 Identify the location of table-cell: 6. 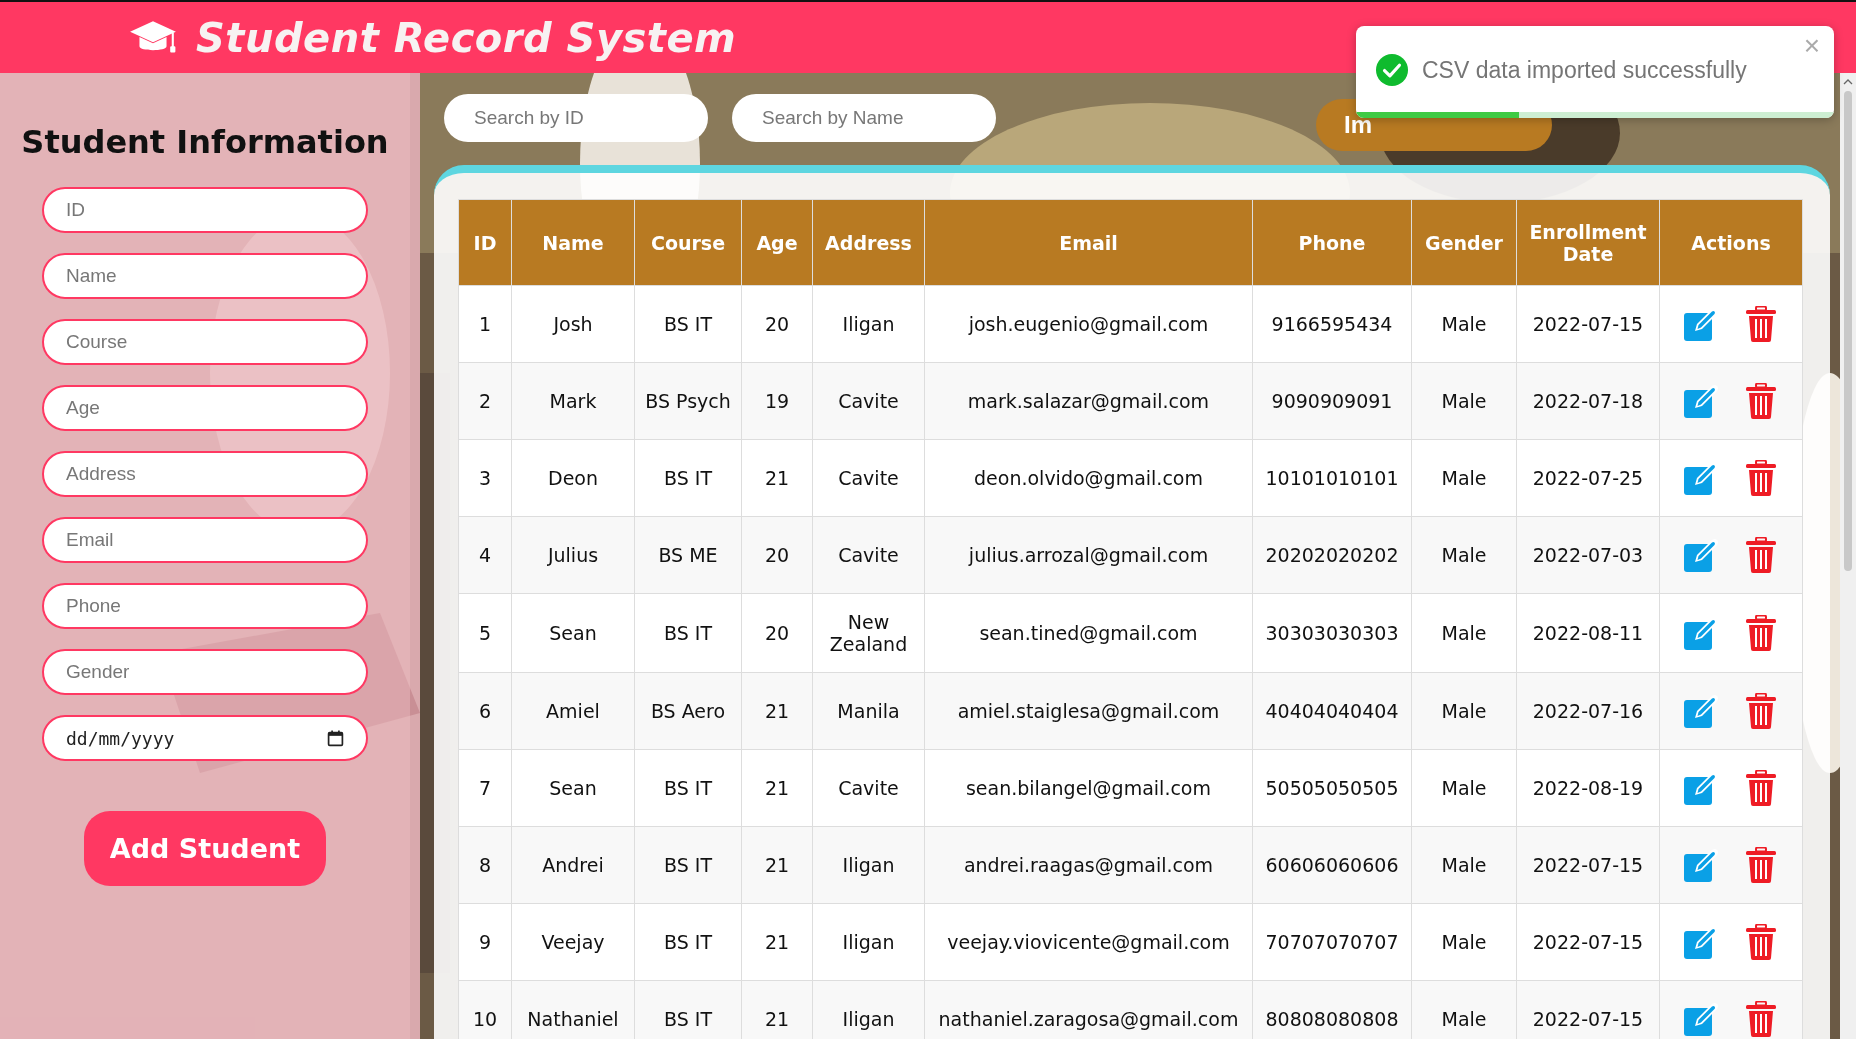
(485, 711).